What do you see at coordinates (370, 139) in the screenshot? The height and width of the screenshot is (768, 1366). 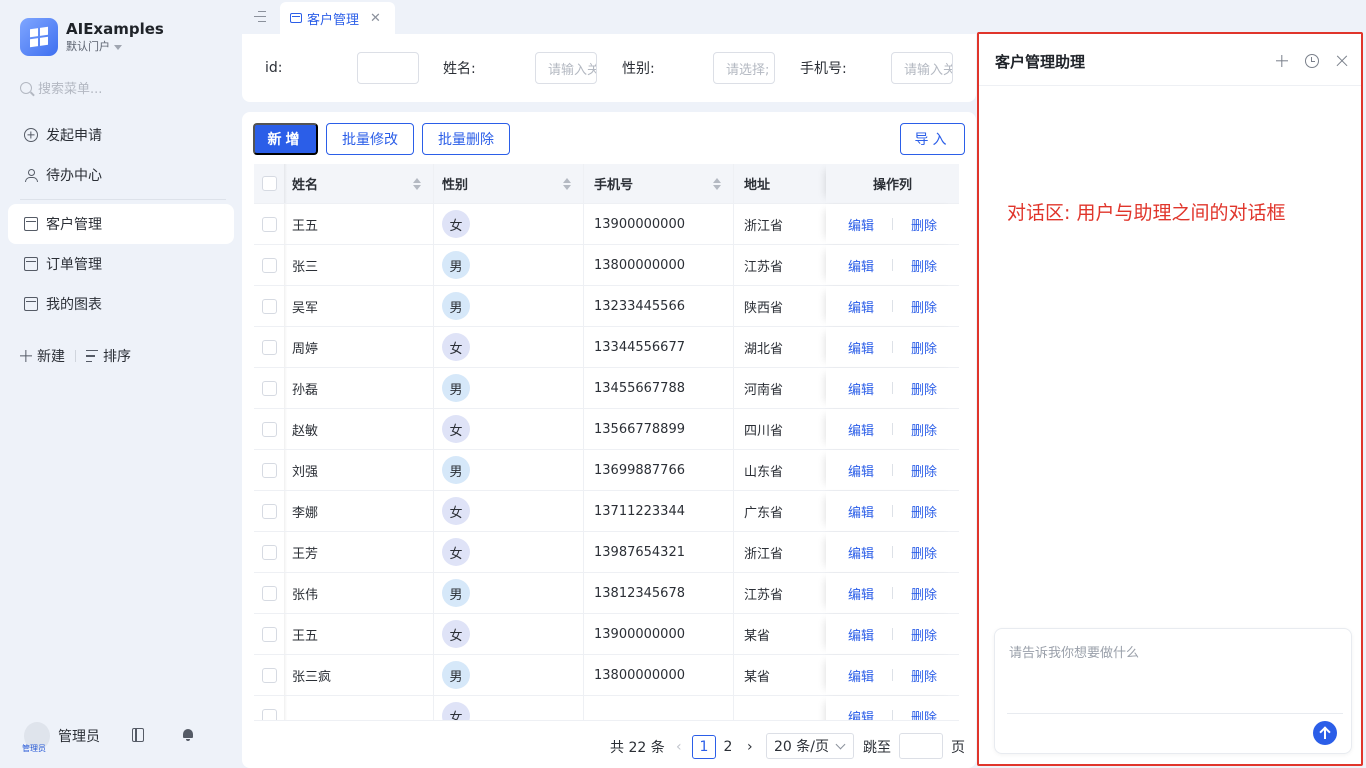 I see `batch-edit-button: 批量修改` at bounding box center [370, 139].